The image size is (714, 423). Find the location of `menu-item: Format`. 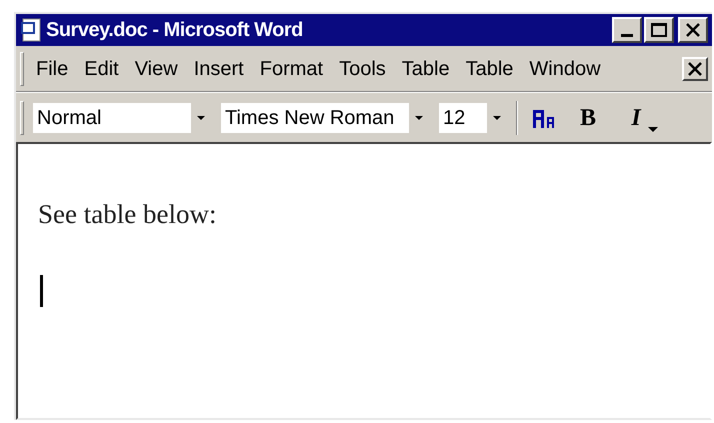

menu-item: Format is located at coordinates (292, 69).